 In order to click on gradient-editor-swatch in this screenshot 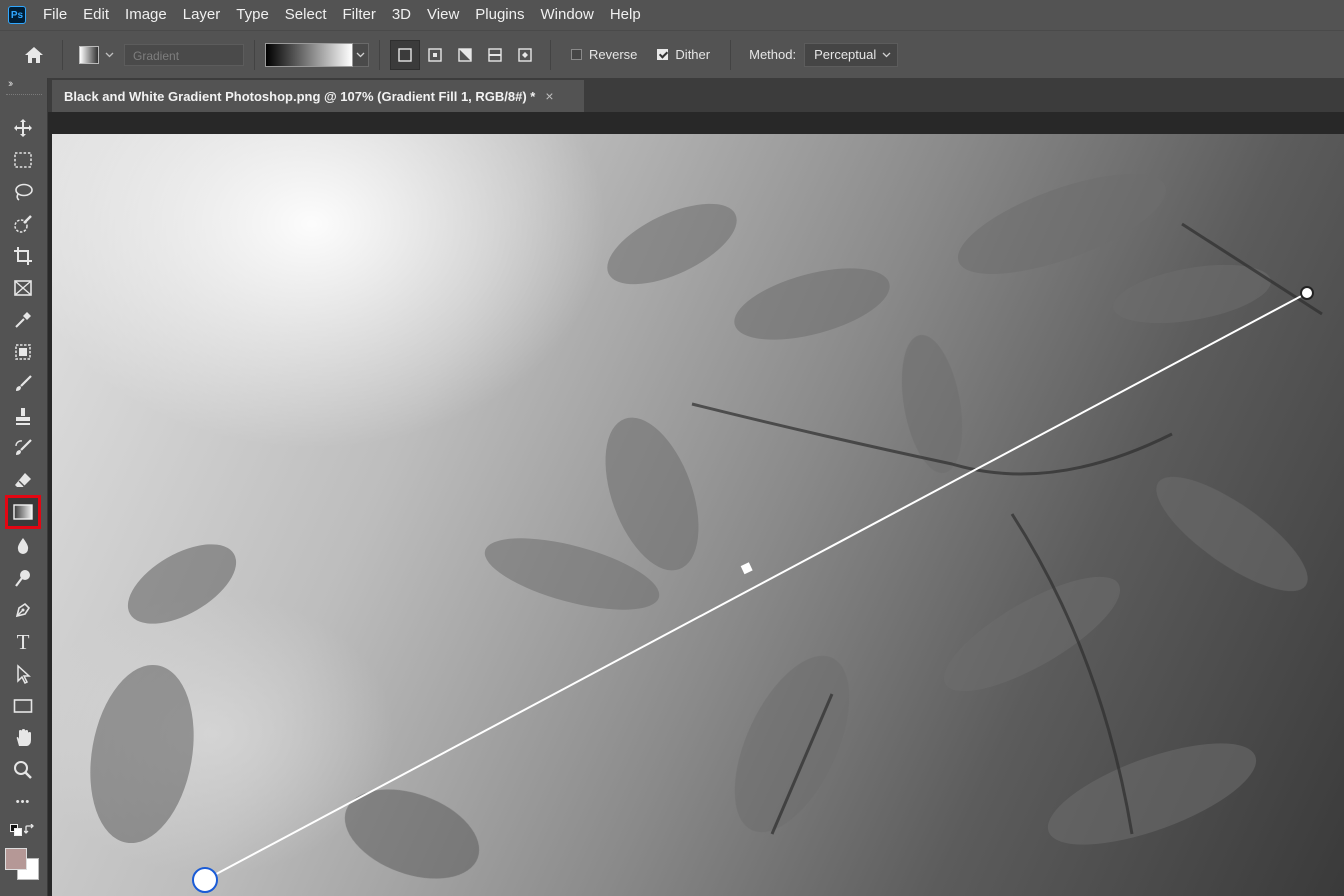, I will do `click(309, 54)`.